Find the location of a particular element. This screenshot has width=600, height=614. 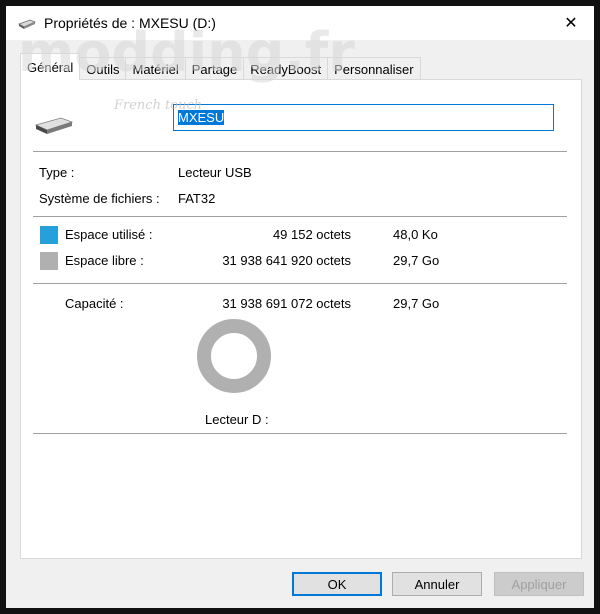

apply-button: Appliquer is located at coordinates (539, 584).